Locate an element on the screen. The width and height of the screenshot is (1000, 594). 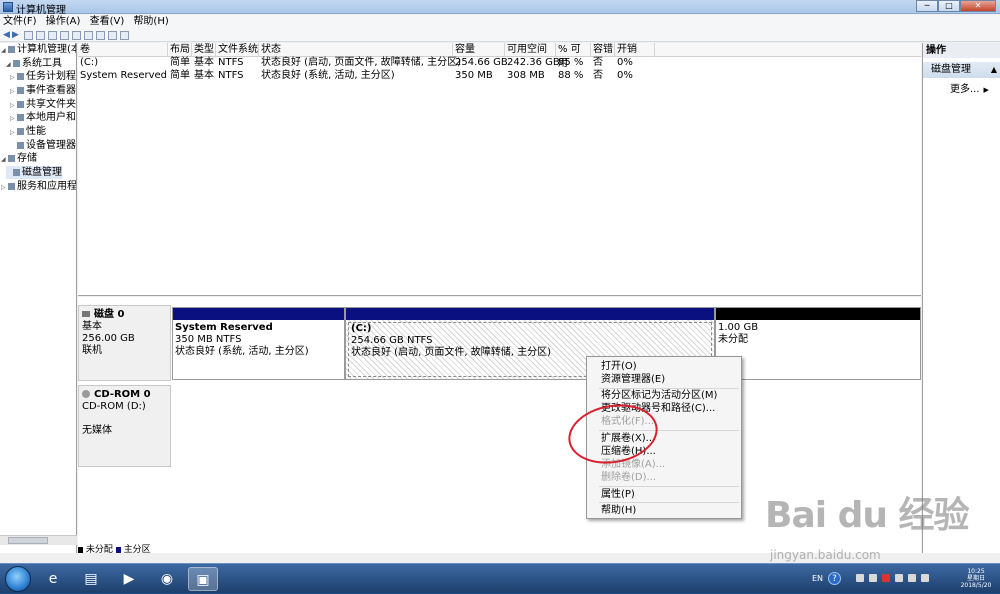
export-icon is located at coordinates (124, 35).